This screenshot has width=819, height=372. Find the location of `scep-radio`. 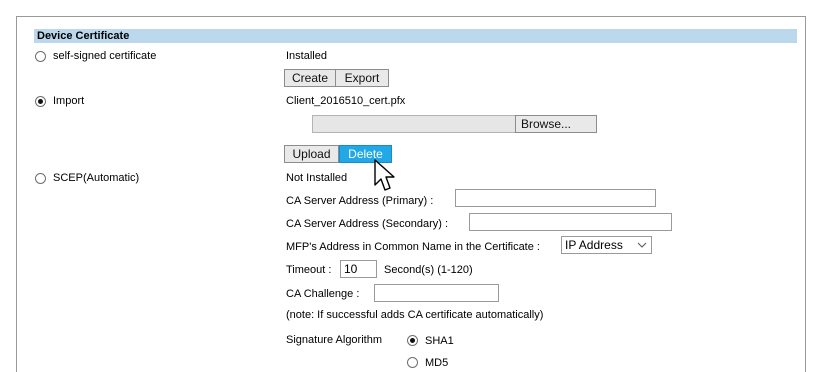

scep-radio is located at coordinates (40, 178).